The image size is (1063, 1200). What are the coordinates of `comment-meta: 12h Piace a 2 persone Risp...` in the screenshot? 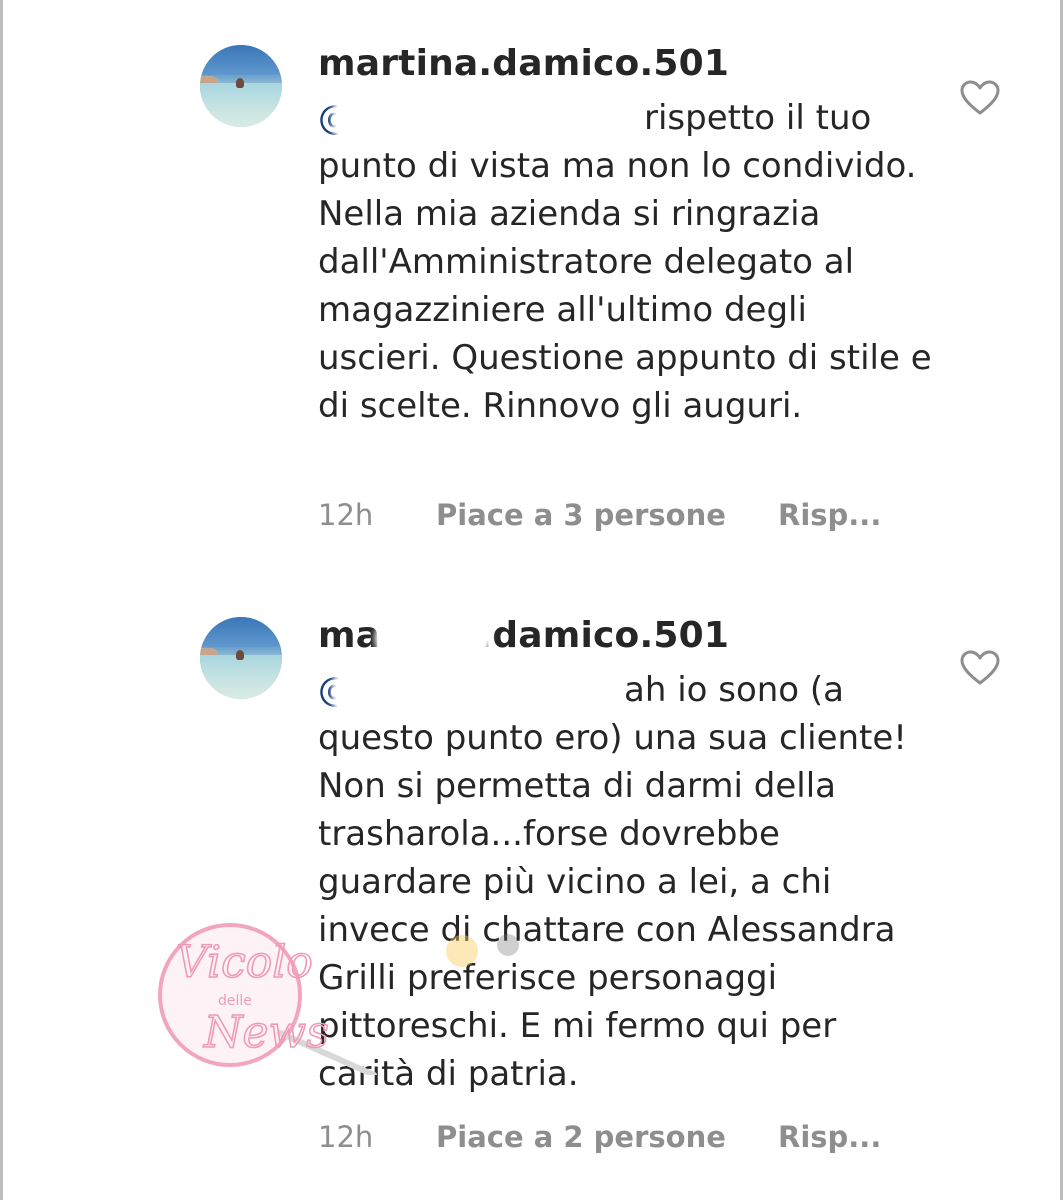 It's located at (599, 1137).